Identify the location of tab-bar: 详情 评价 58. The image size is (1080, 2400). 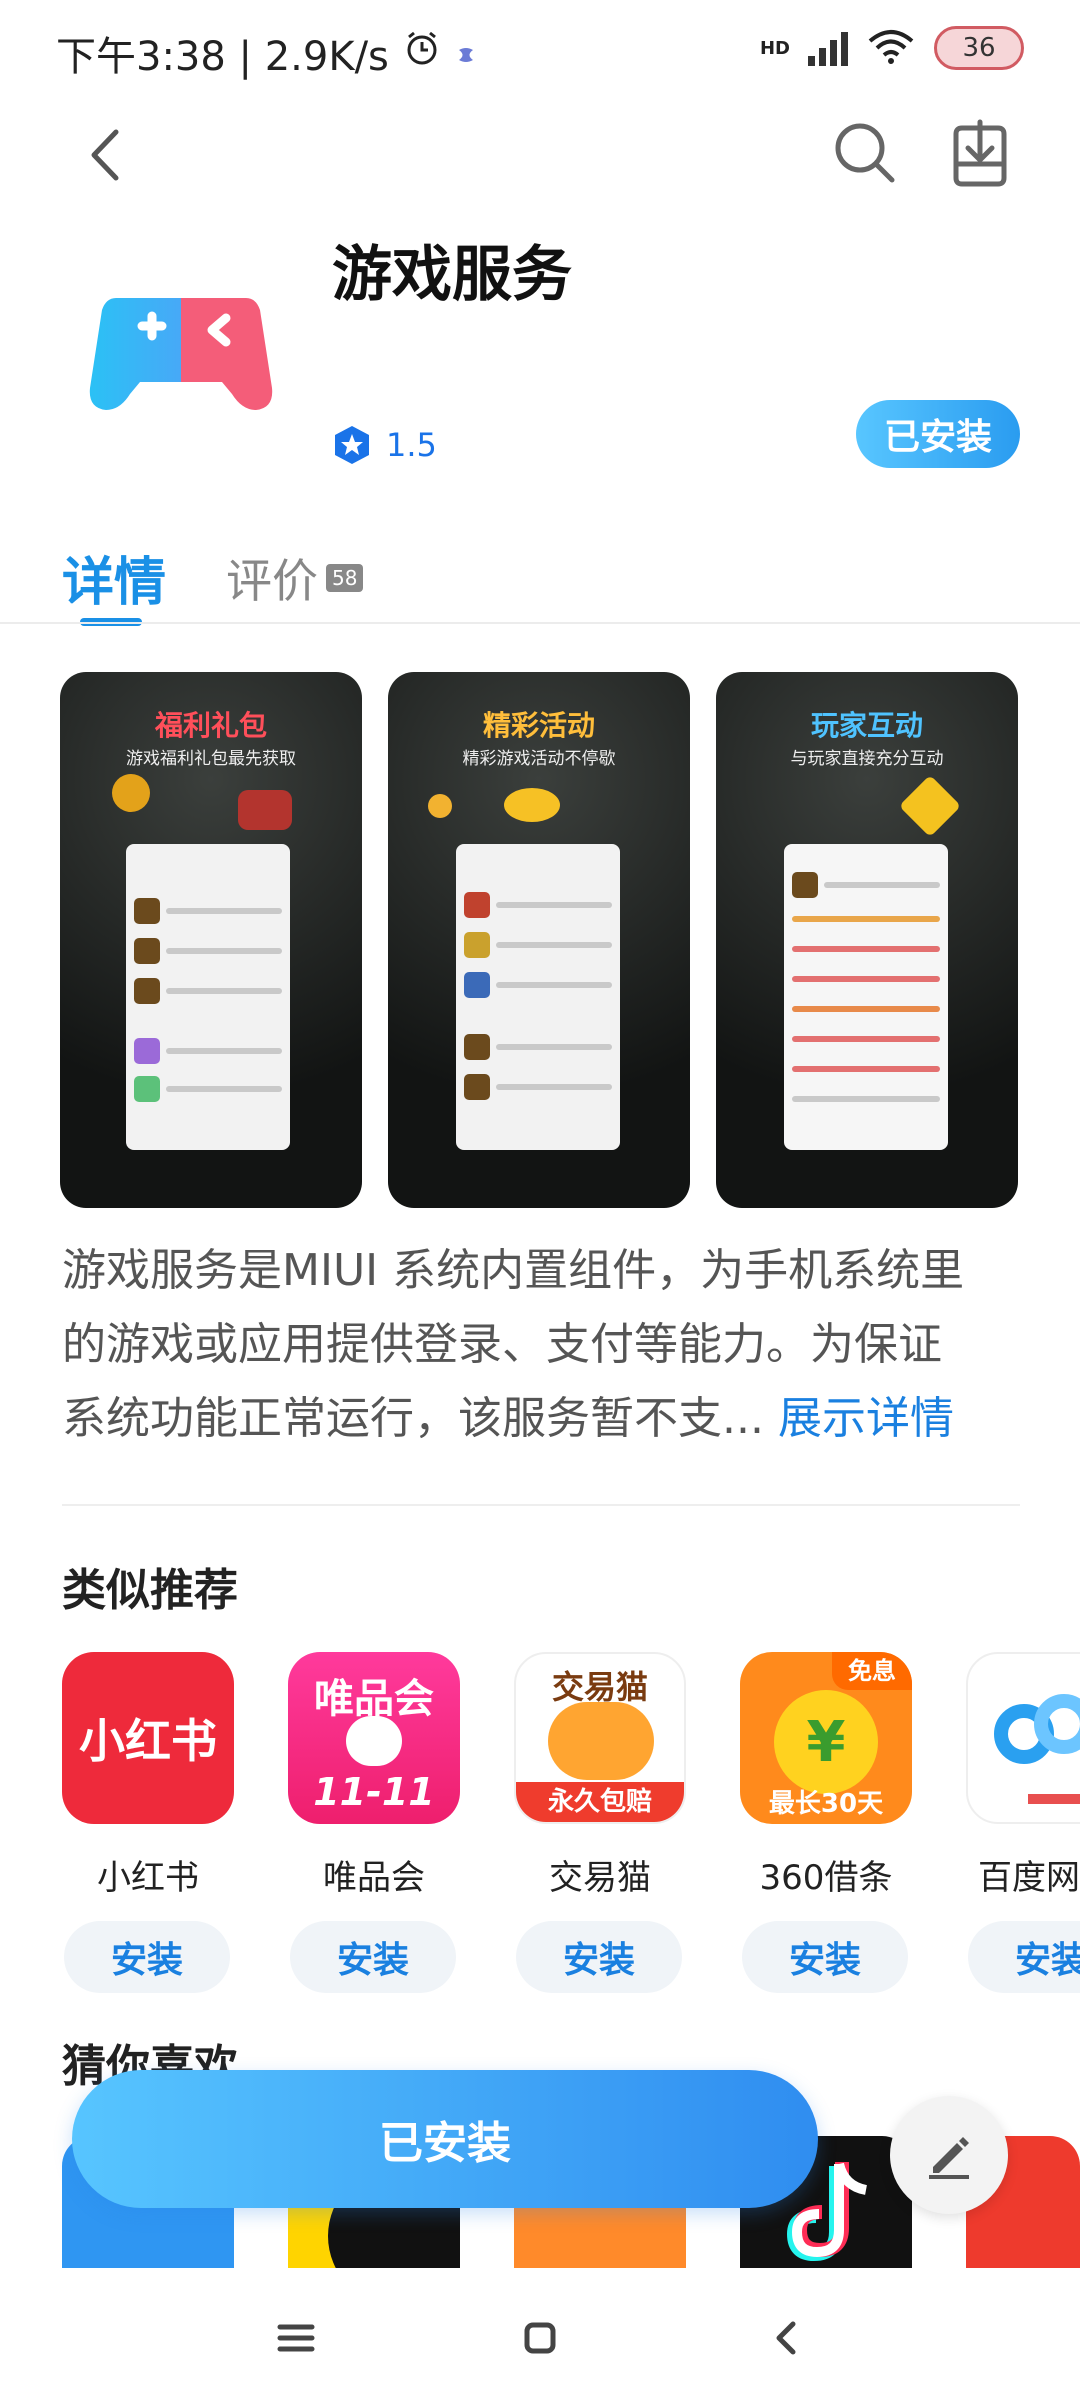
(213, 583).